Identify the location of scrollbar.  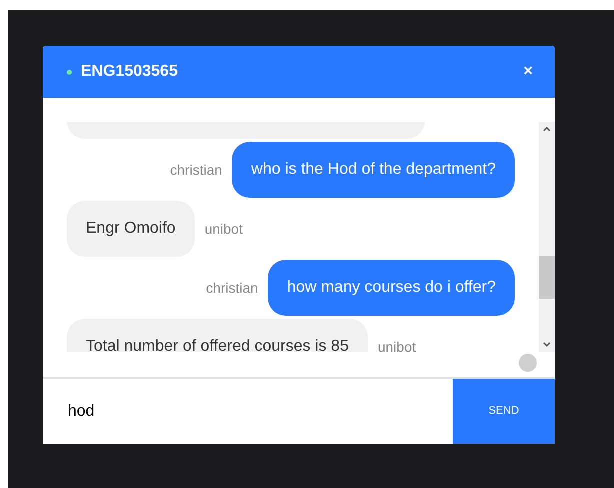
(547, 237).